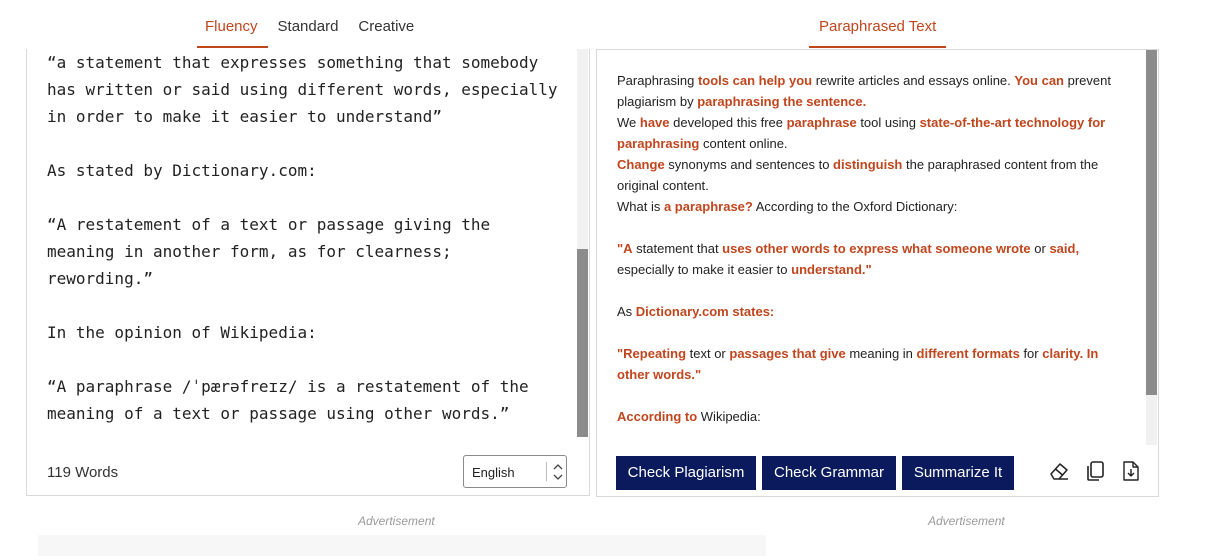 The height and width of the screenshot is (556, 1207). Describe the element at coordinates (822, 122) in the screenshot. I see `changed-phrase: paraphrase` at that location.